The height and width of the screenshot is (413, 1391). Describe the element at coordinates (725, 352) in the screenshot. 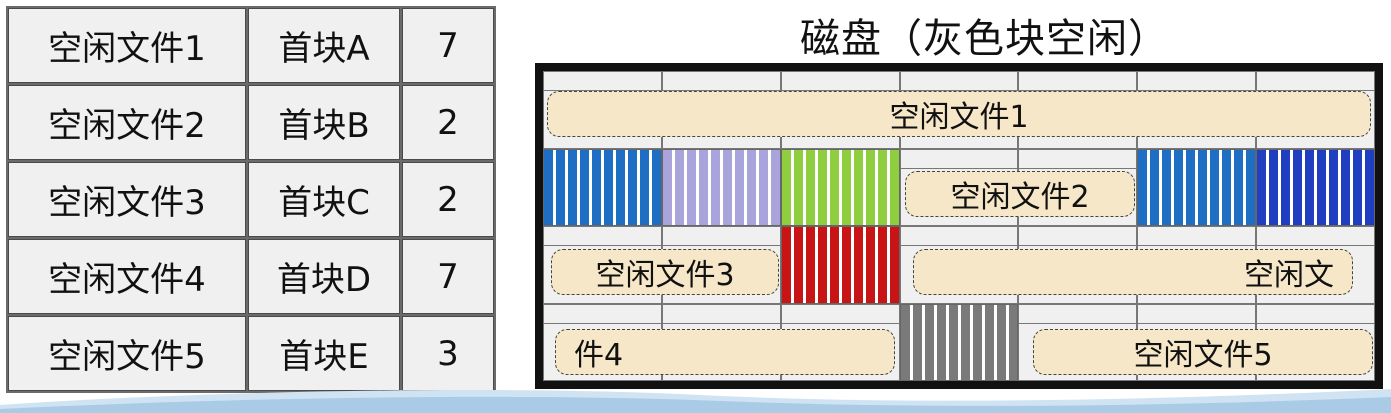

I see `free-file-4-part2: 件4` at that location.